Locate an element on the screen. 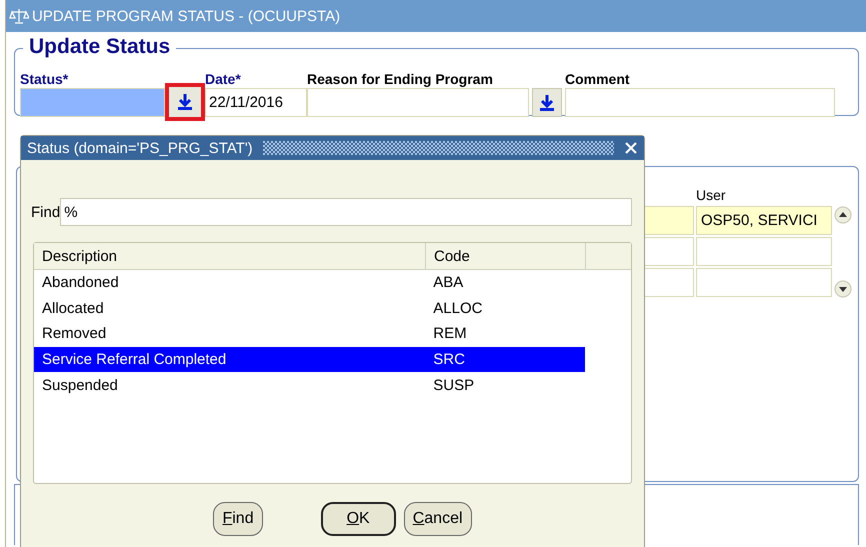  scroll-up-button is located at coordinates (843, 215).